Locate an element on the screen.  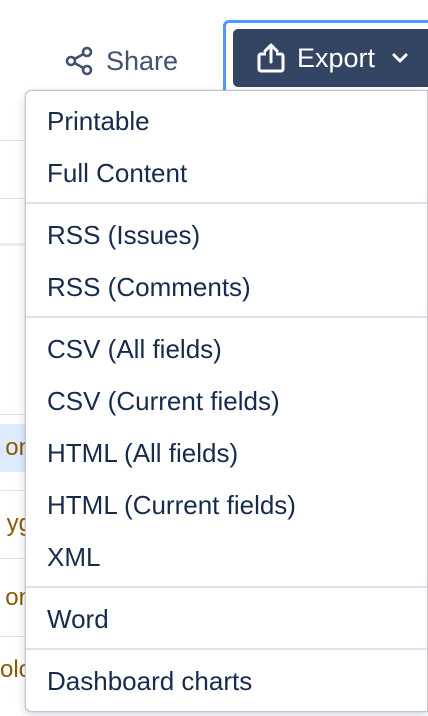
upload-icon is located at coordinates (271, 58).